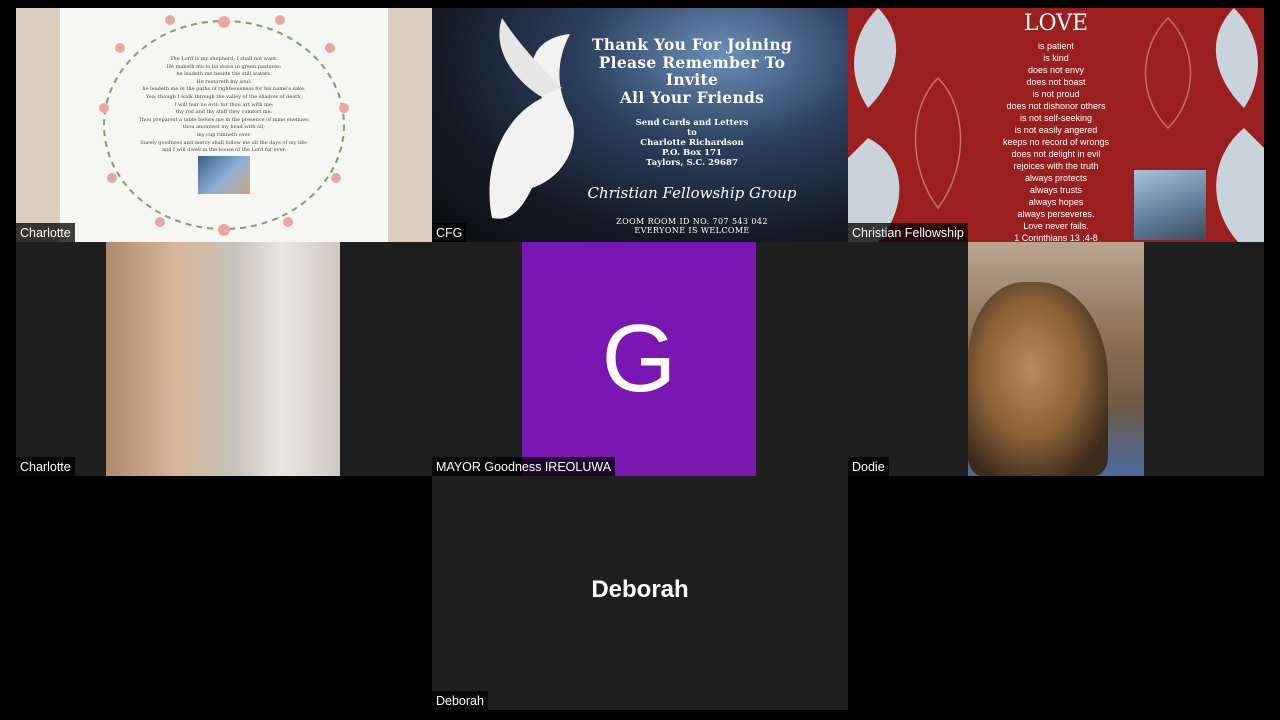 The width and height of the screenshot is (1280, 720). I want to click on verse-line: Love never fails., so click(1056, 226).